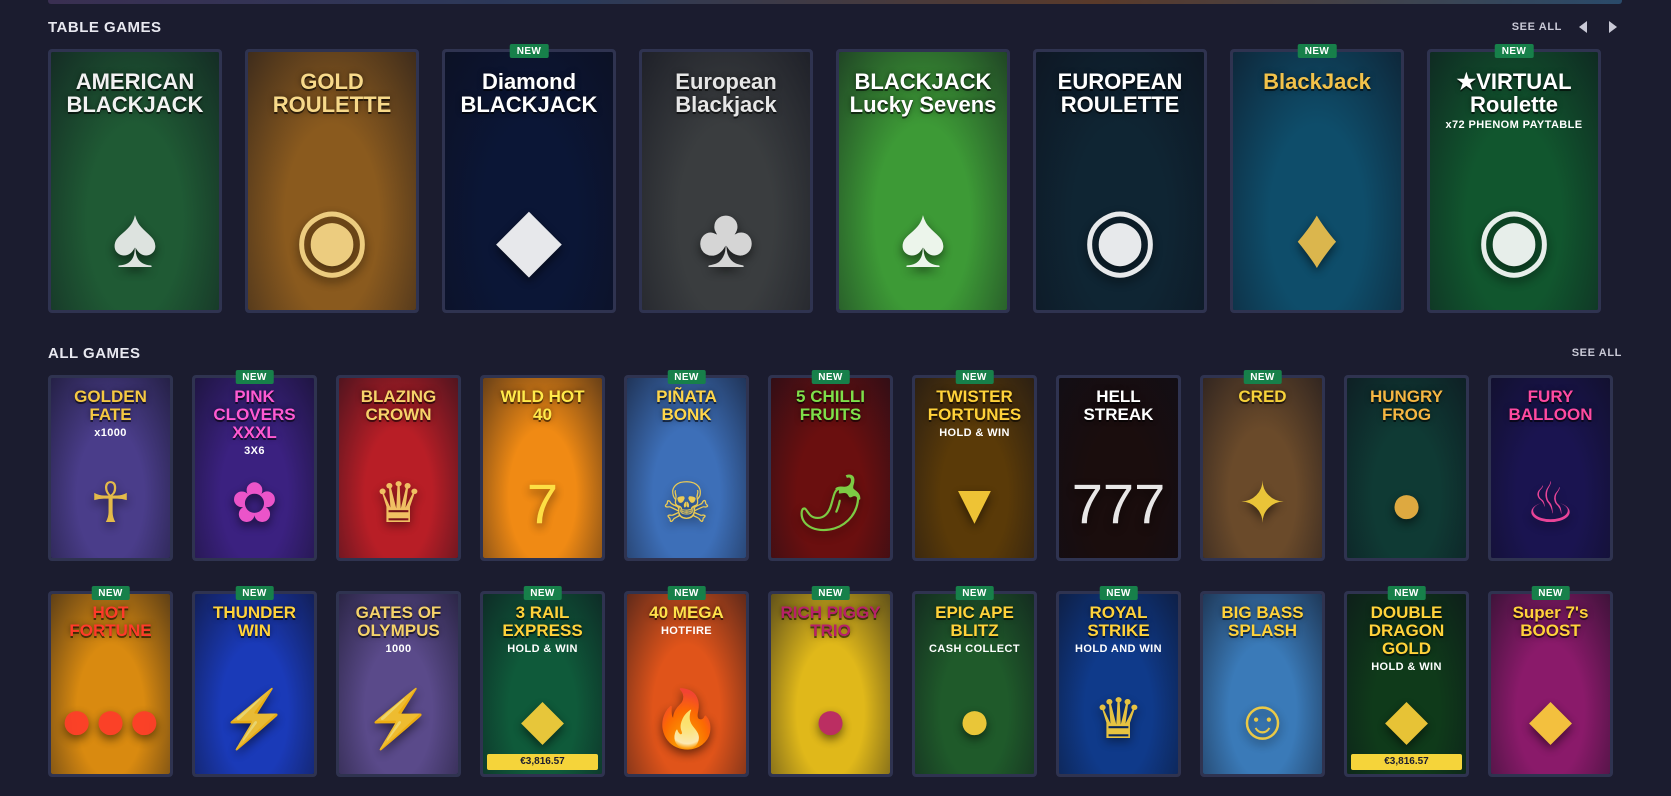  Describe the element at coordinates (1597, 353) in the screenshot. I see `all-games-see-all-link: SEE ALL` at that location.